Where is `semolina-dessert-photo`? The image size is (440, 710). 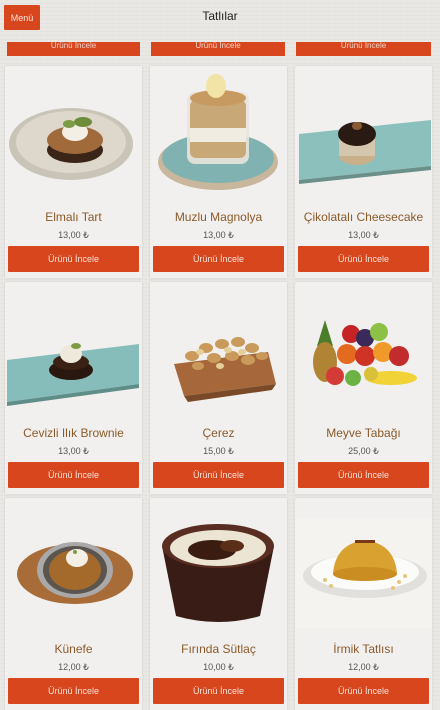 semolina-dessert-photo is located at coordinates (363, 567).